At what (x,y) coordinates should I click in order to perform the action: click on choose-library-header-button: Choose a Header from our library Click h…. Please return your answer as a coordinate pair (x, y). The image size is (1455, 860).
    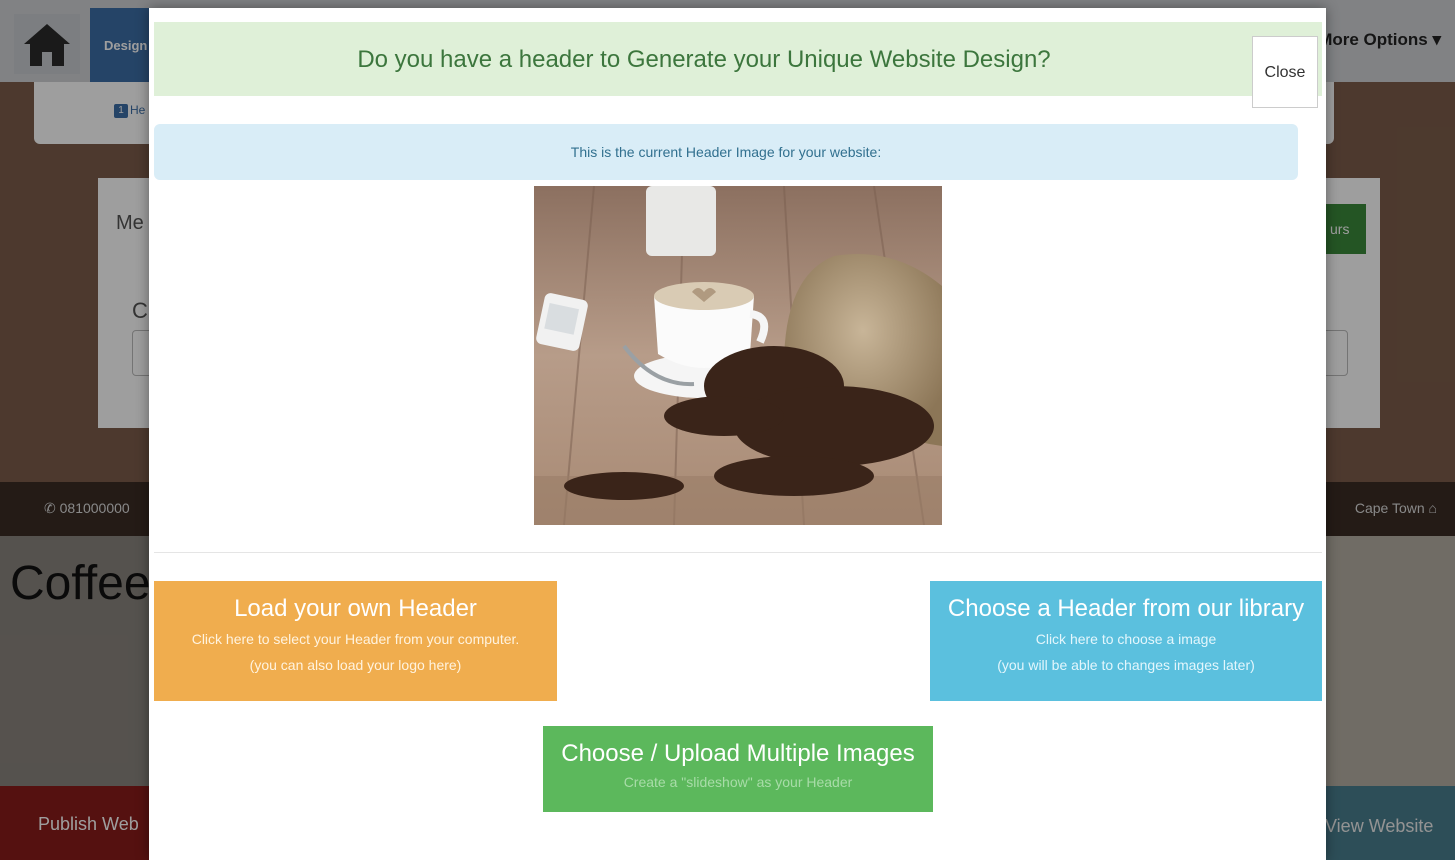
    Looking at the image, I should click on (1126, 641).